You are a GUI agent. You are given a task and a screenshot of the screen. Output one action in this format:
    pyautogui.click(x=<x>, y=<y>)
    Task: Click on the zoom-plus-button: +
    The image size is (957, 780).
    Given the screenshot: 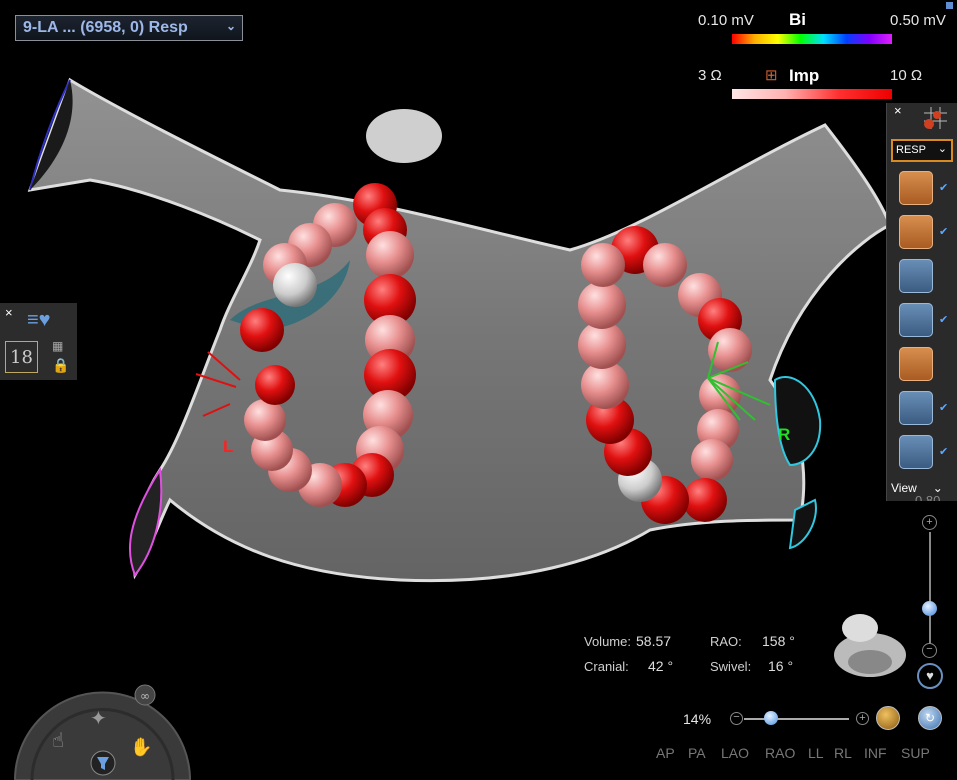 What is the action you would take?
    pyautogui.click(x=862, y=718)
    